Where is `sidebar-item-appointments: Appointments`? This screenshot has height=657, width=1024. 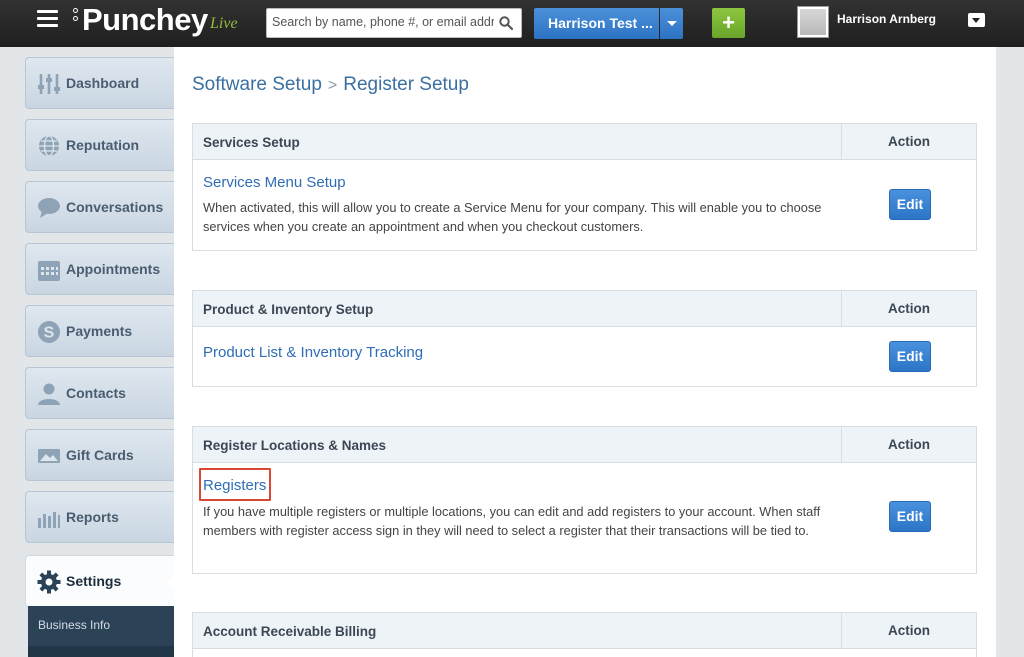
sidebar-item-appointments: Appointments is located at coordinates (99, 269).